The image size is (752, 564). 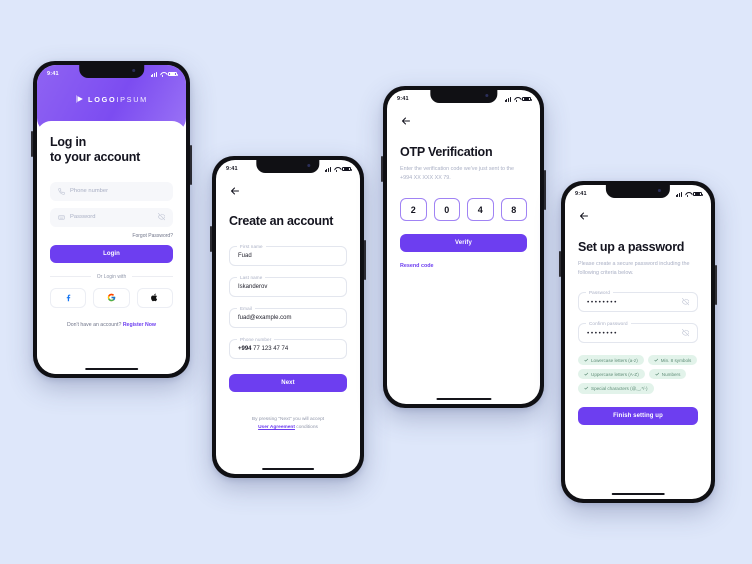 I want to click on email-value: fuad@example.com, so click(x=265, y=318).